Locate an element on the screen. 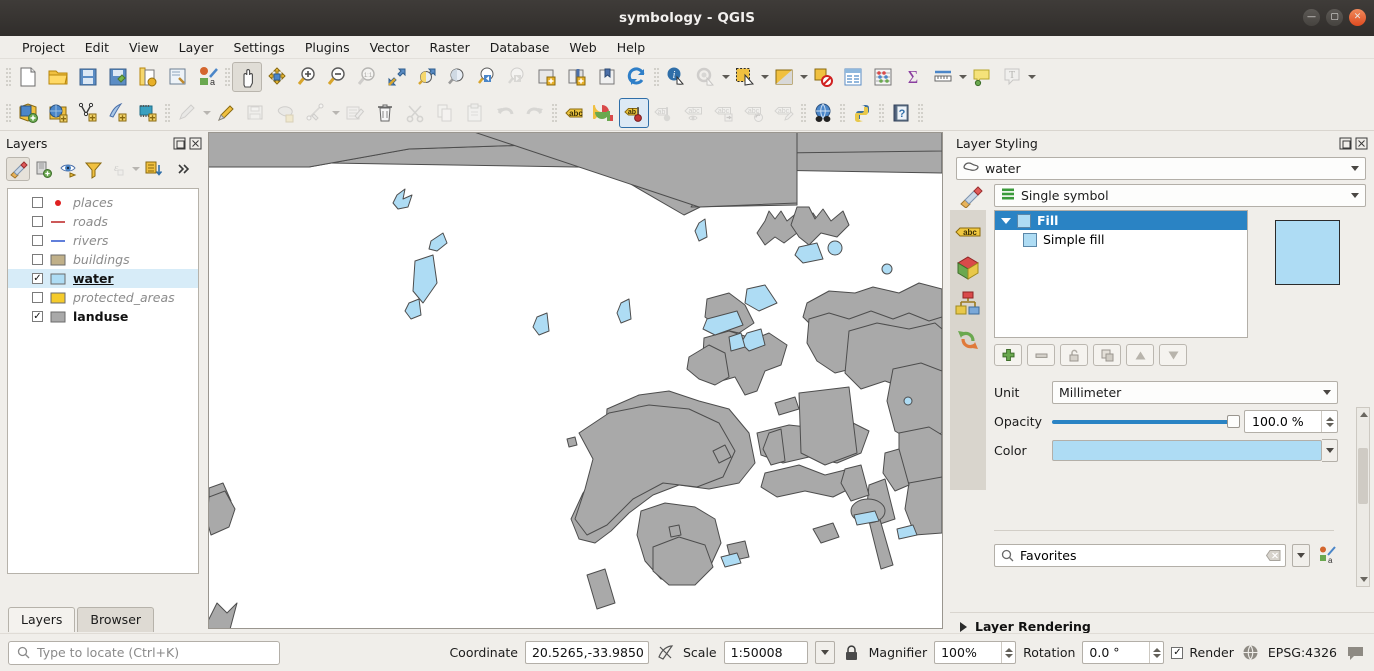  menu-edit: Edit is located at coordinates (97, 47).